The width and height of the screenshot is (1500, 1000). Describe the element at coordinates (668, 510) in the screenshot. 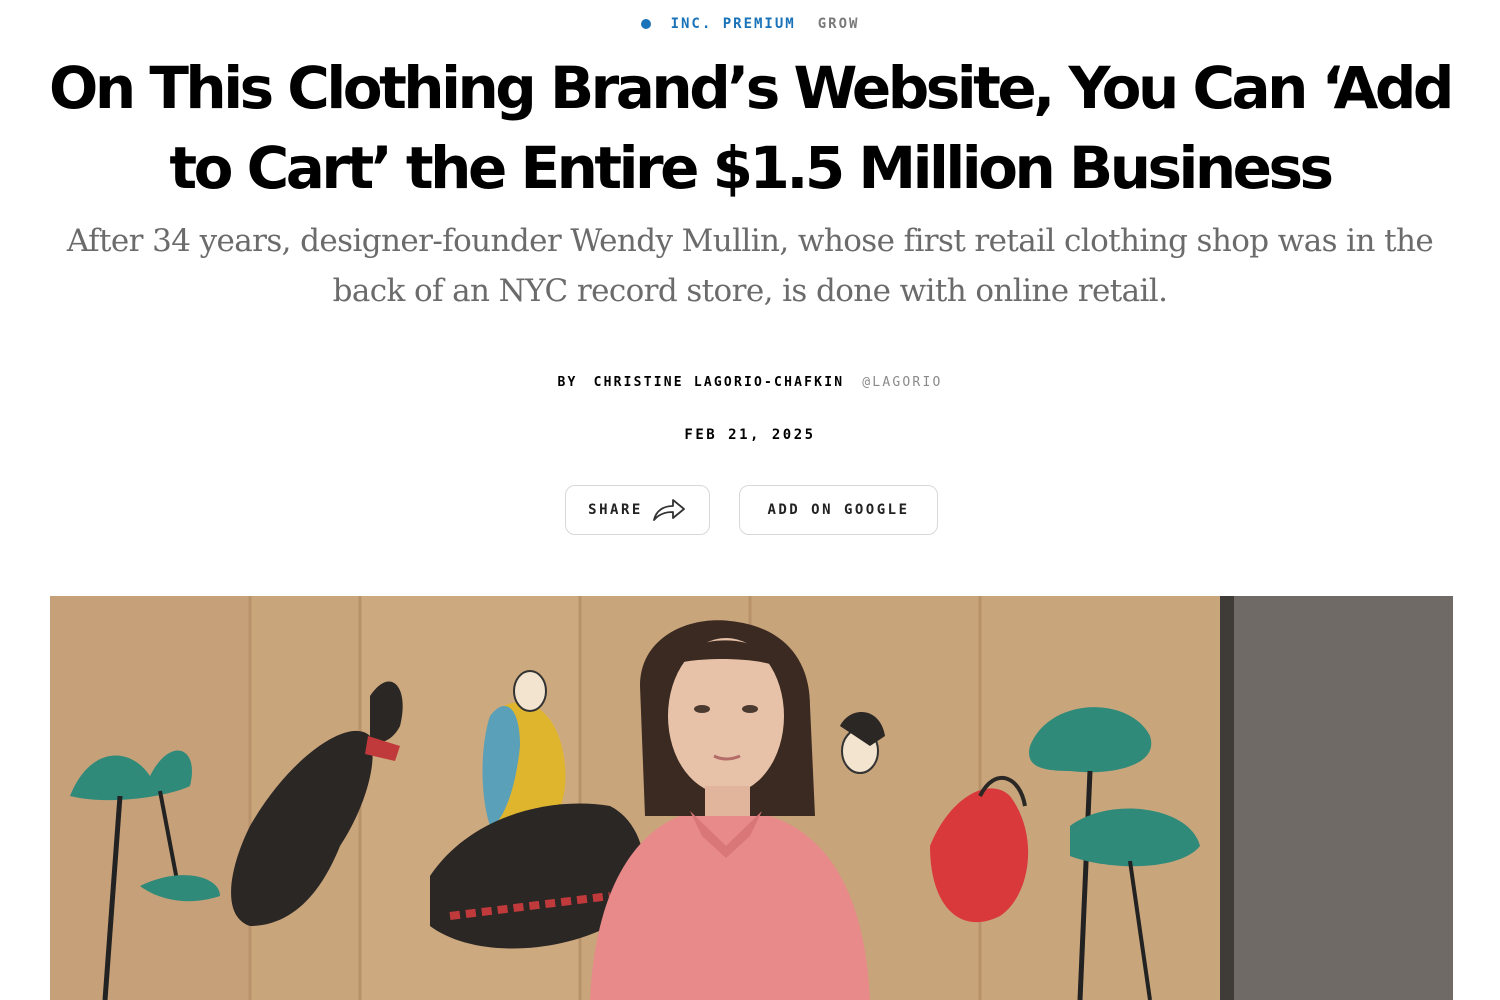

I see `share-arrow-icon` at that location.